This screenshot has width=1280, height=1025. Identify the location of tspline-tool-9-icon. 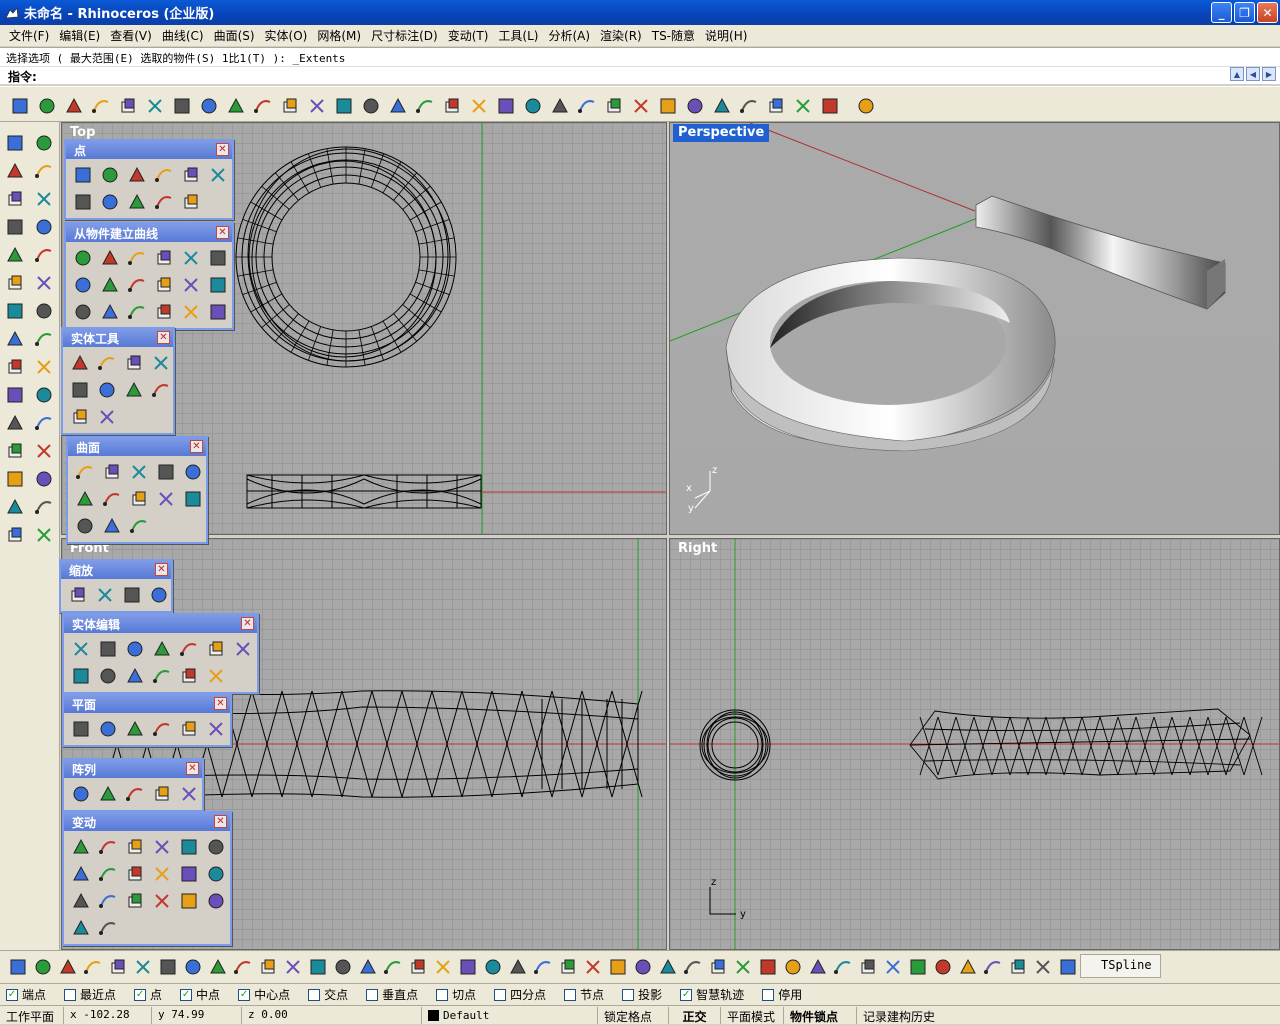
(243, 967).